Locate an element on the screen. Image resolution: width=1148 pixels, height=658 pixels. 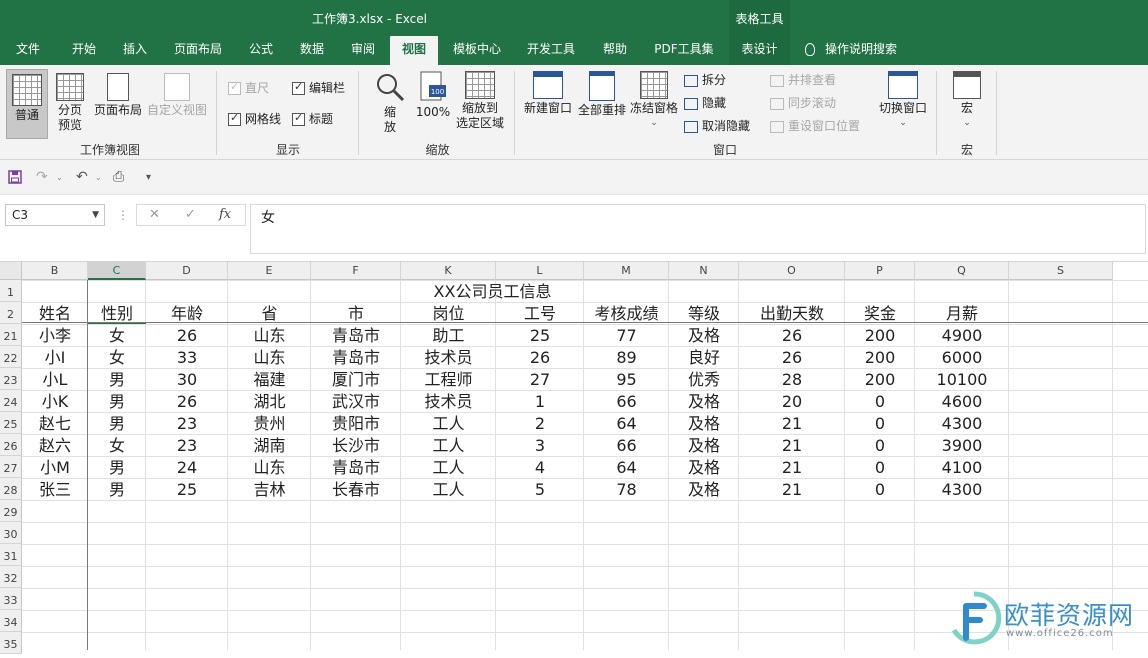
name-box: C3 ▼ is located at coordinates (55, 215).